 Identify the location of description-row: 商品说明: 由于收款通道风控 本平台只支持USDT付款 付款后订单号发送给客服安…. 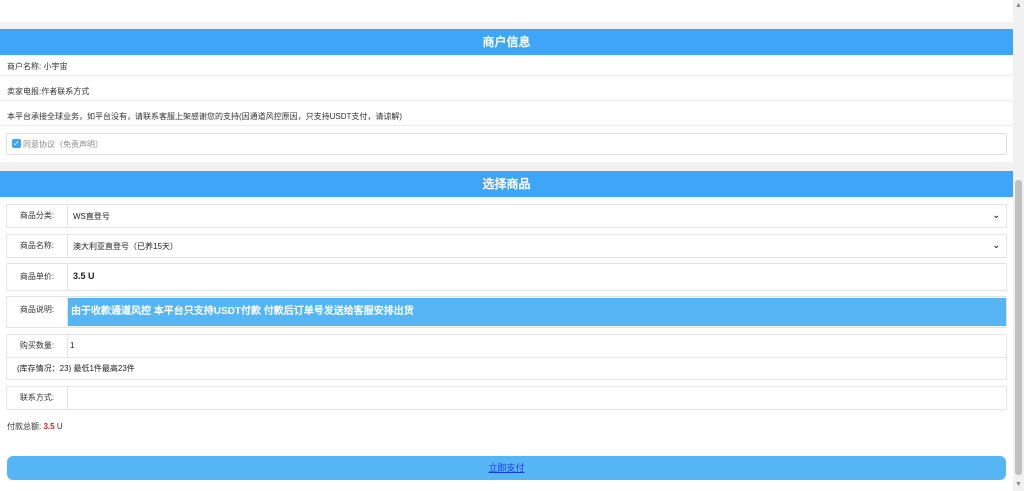
(506, 312).